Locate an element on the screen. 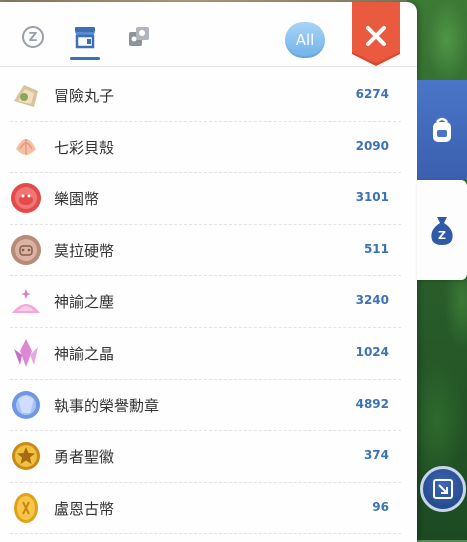 This screenshot has width=467, height=542. shop-icon is located at coordinates (85, 38).